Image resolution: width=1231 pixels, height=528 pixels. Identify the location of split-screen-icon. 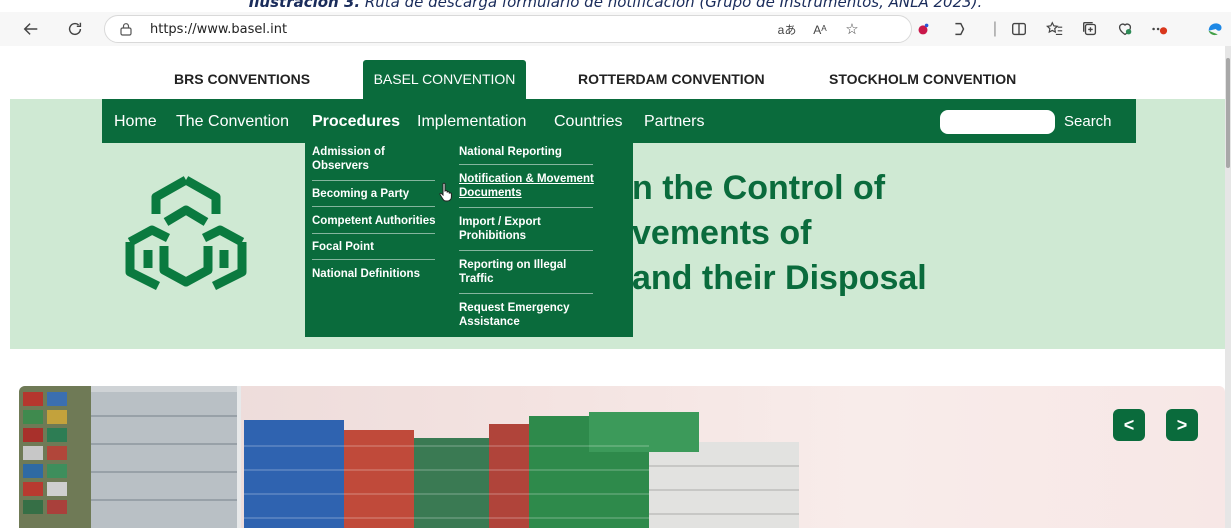
(1019, 29).